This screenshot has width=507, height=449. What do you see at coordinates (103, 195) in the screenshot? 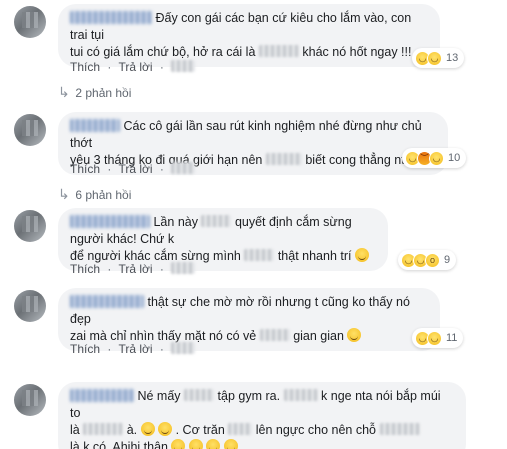
I see `replies-count: 6 phản hồi` at bounding box center [103, 195].